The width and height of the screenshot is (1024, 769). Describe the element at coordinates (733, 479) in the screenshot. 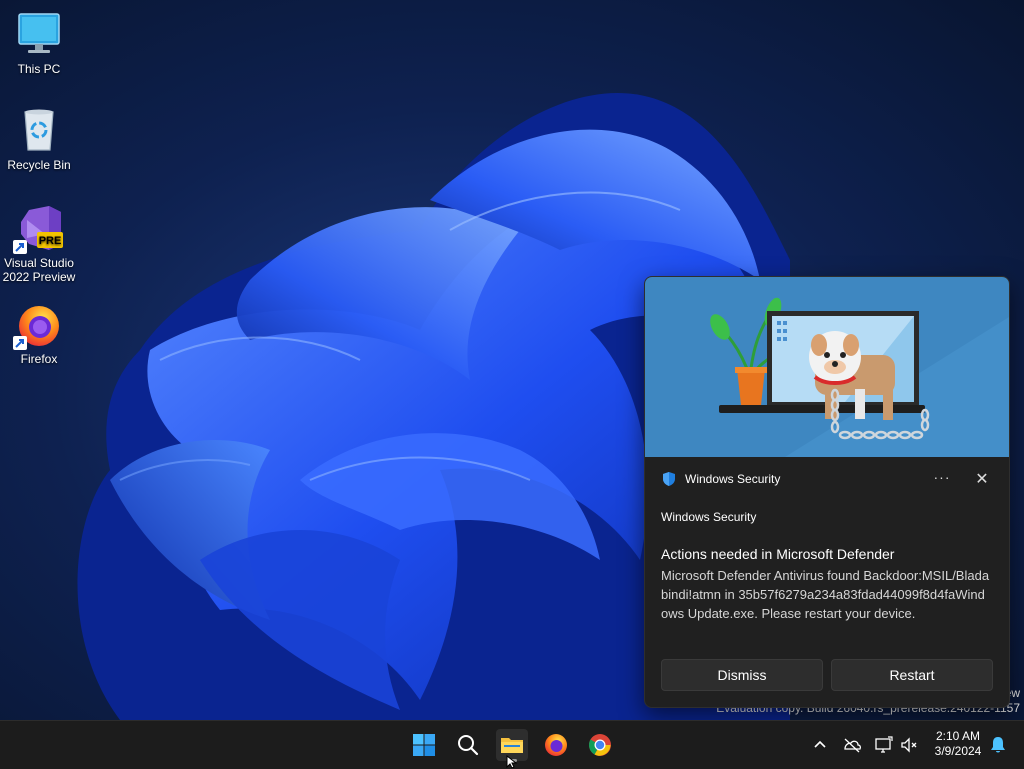

I see `toast-app-name: Windows Security` at that location.